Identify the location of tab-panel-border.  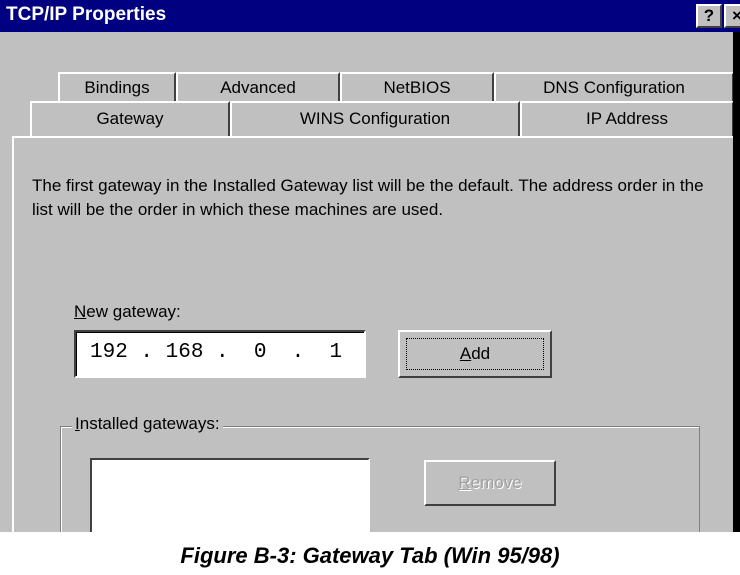
(376, 137).